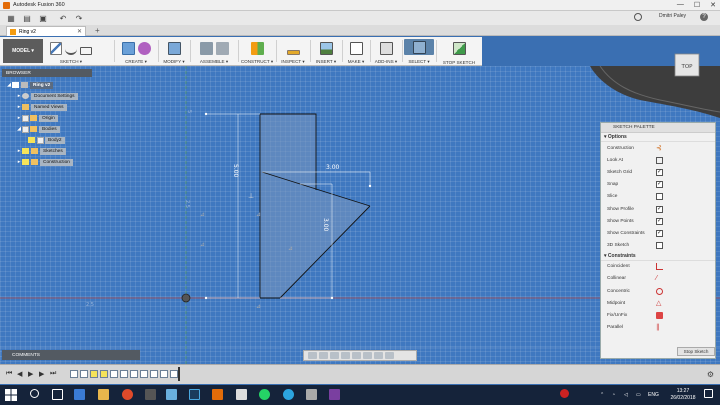 This screenshot has height=405, width=720. I want to click on photoshop-icon, so click(194, 394).